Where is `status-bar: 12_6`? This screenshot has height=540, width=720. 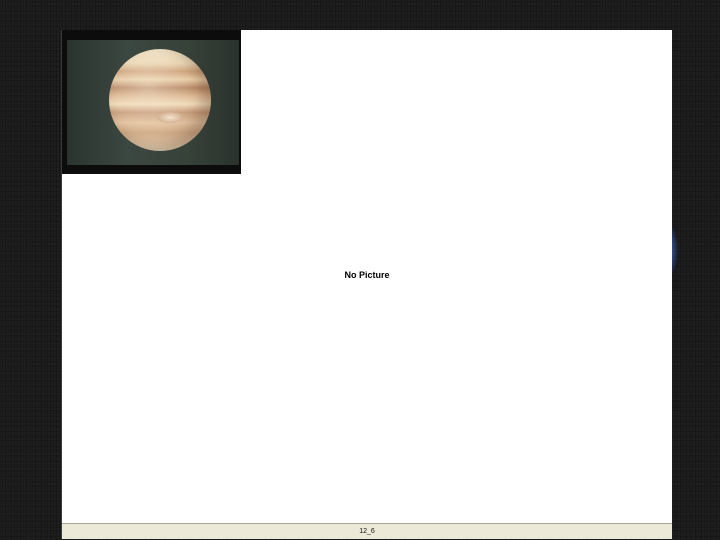
status-bar: 12_6 is located at coordinates (367, 531).